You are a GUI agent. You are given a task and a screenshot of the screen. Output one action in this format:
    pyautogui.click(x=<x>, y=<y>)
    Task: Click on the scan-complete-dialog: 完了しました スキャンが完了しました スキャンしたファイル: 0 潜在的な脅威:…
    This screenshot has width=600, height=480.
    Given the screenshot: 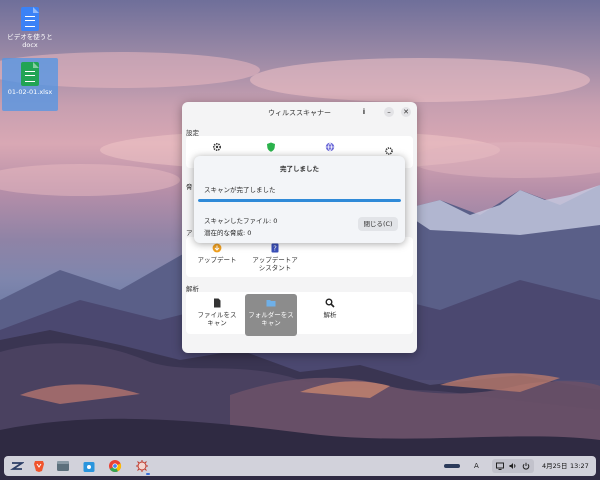 What is the action you would take?
    pyautogui.click(x=299, y=199)
    